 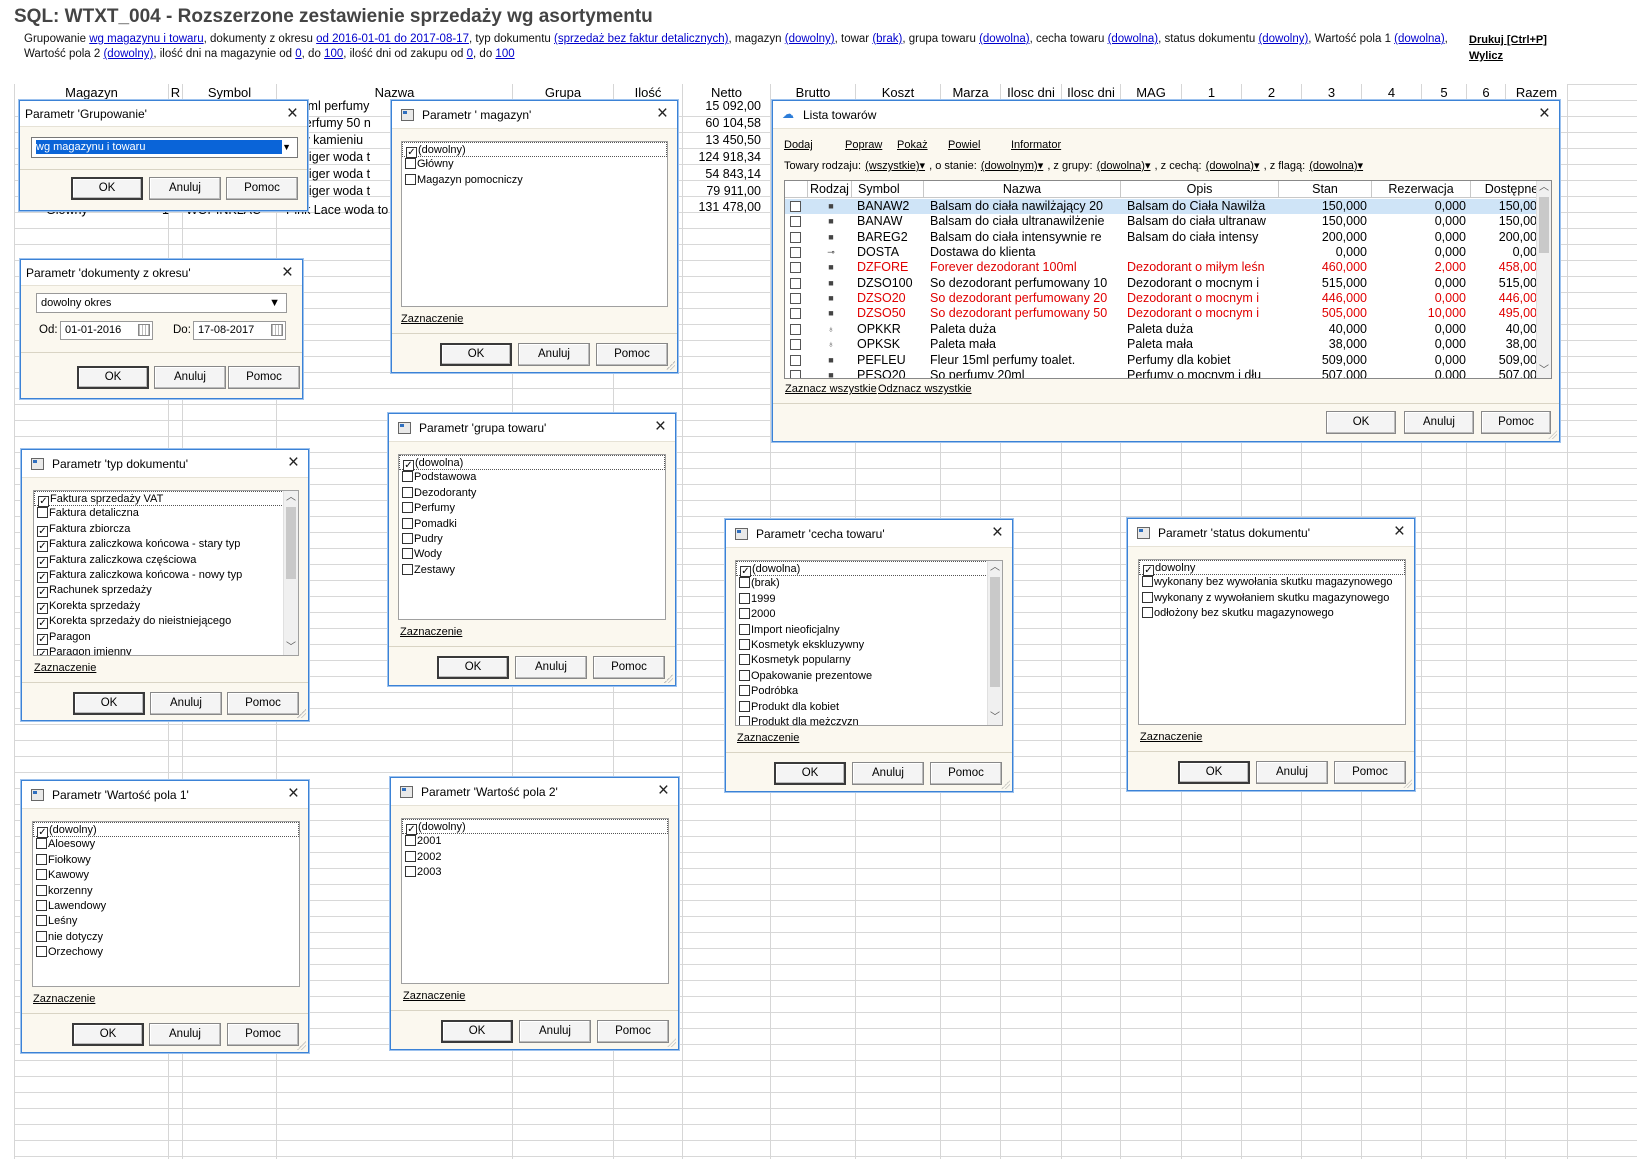 I want to click on dialog-titlebar: Parametr 'typ dokumentu' ×, so click(x=165, y=464).